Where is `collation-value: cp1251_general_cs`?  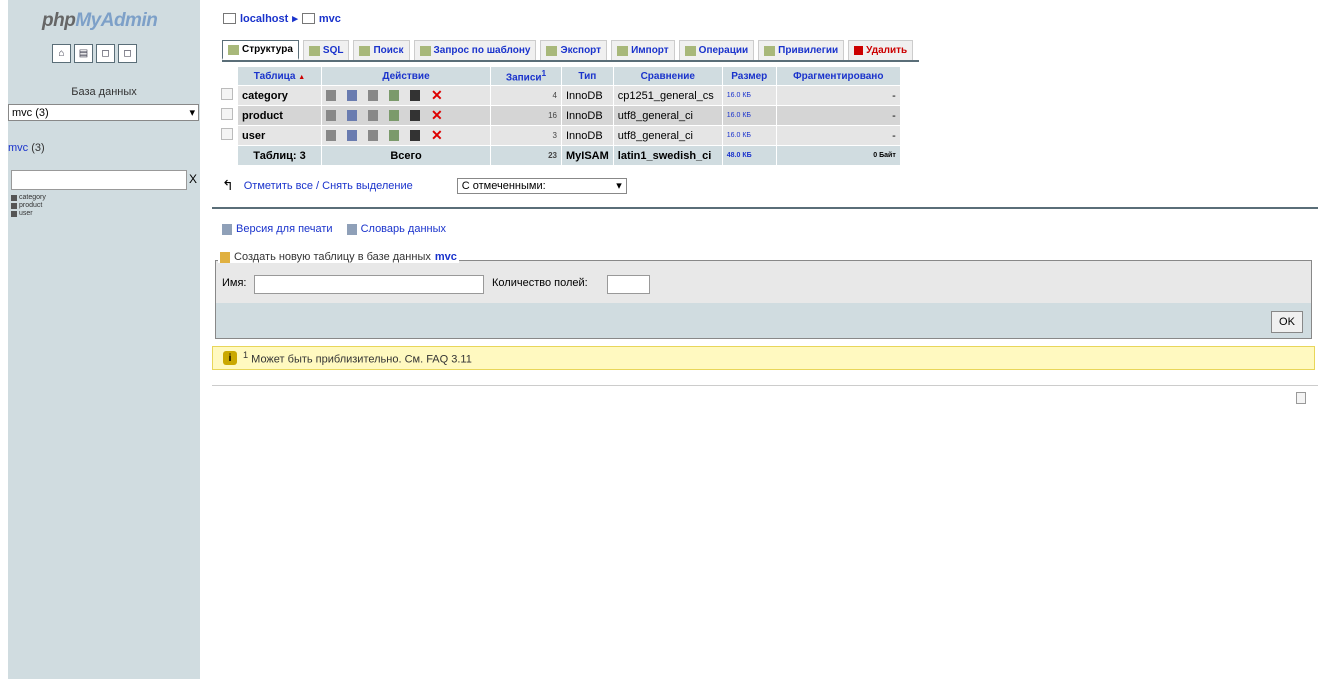 collation-value: cp1251_general_cs is located at coordinates (667, 95).